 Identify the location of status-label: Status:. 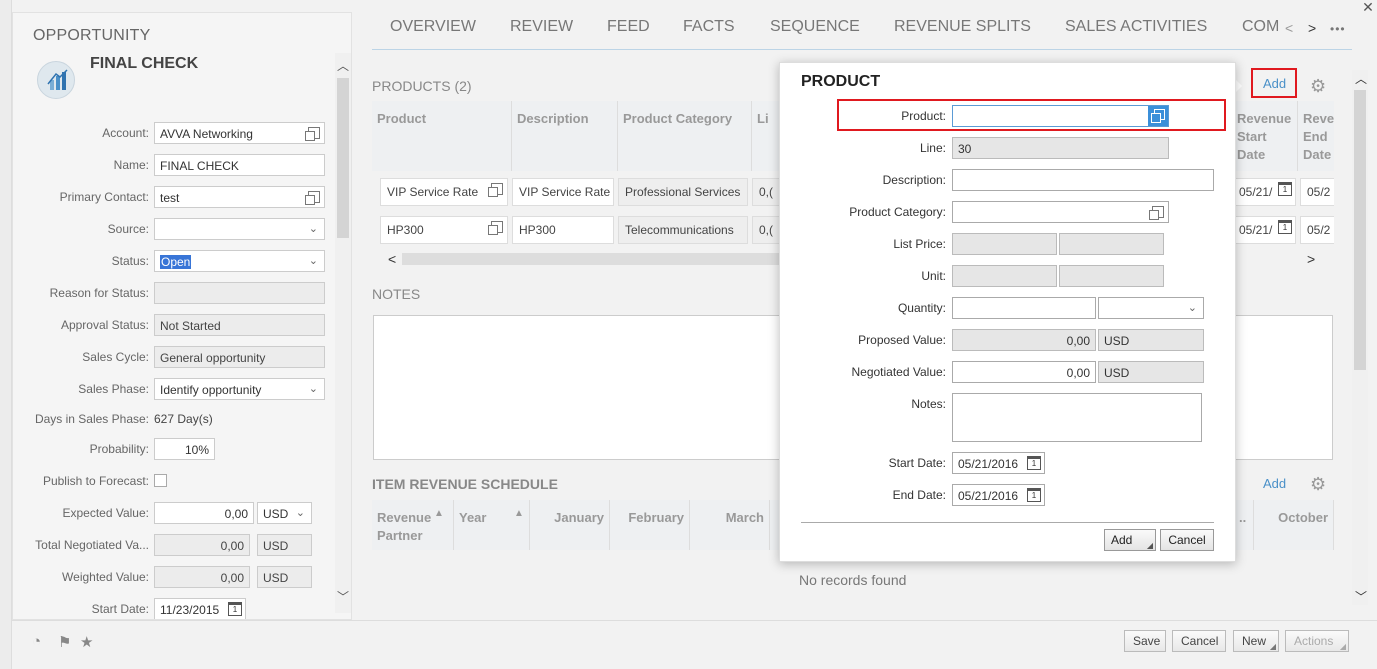
(130, 261).